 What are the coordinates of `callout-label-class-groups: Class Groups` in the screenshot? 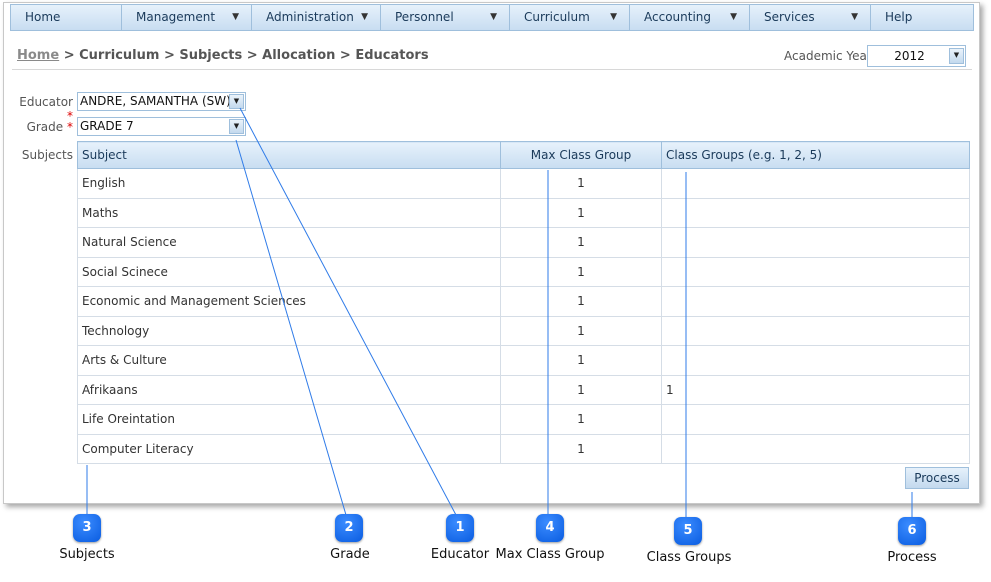 It's located at (689, 557).